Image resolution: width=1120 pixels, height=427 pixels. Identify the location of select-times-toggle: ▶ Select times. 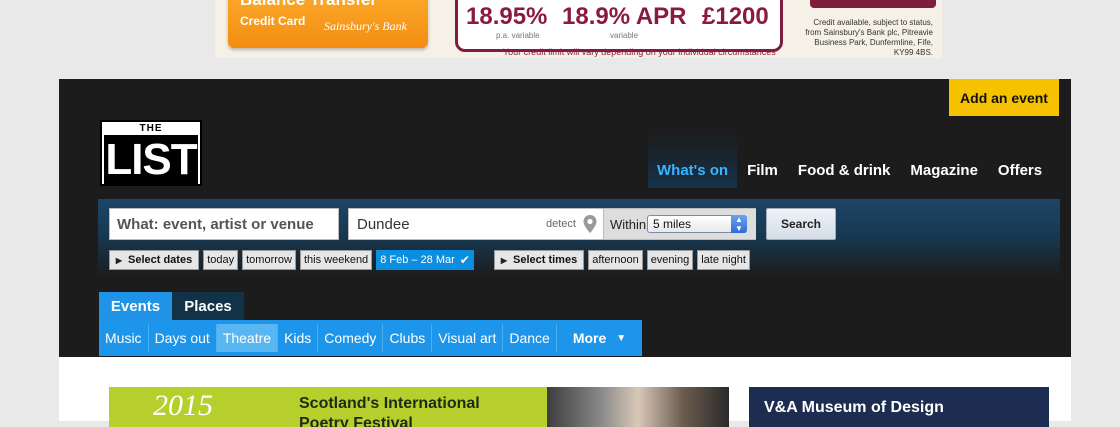
(539, 260).